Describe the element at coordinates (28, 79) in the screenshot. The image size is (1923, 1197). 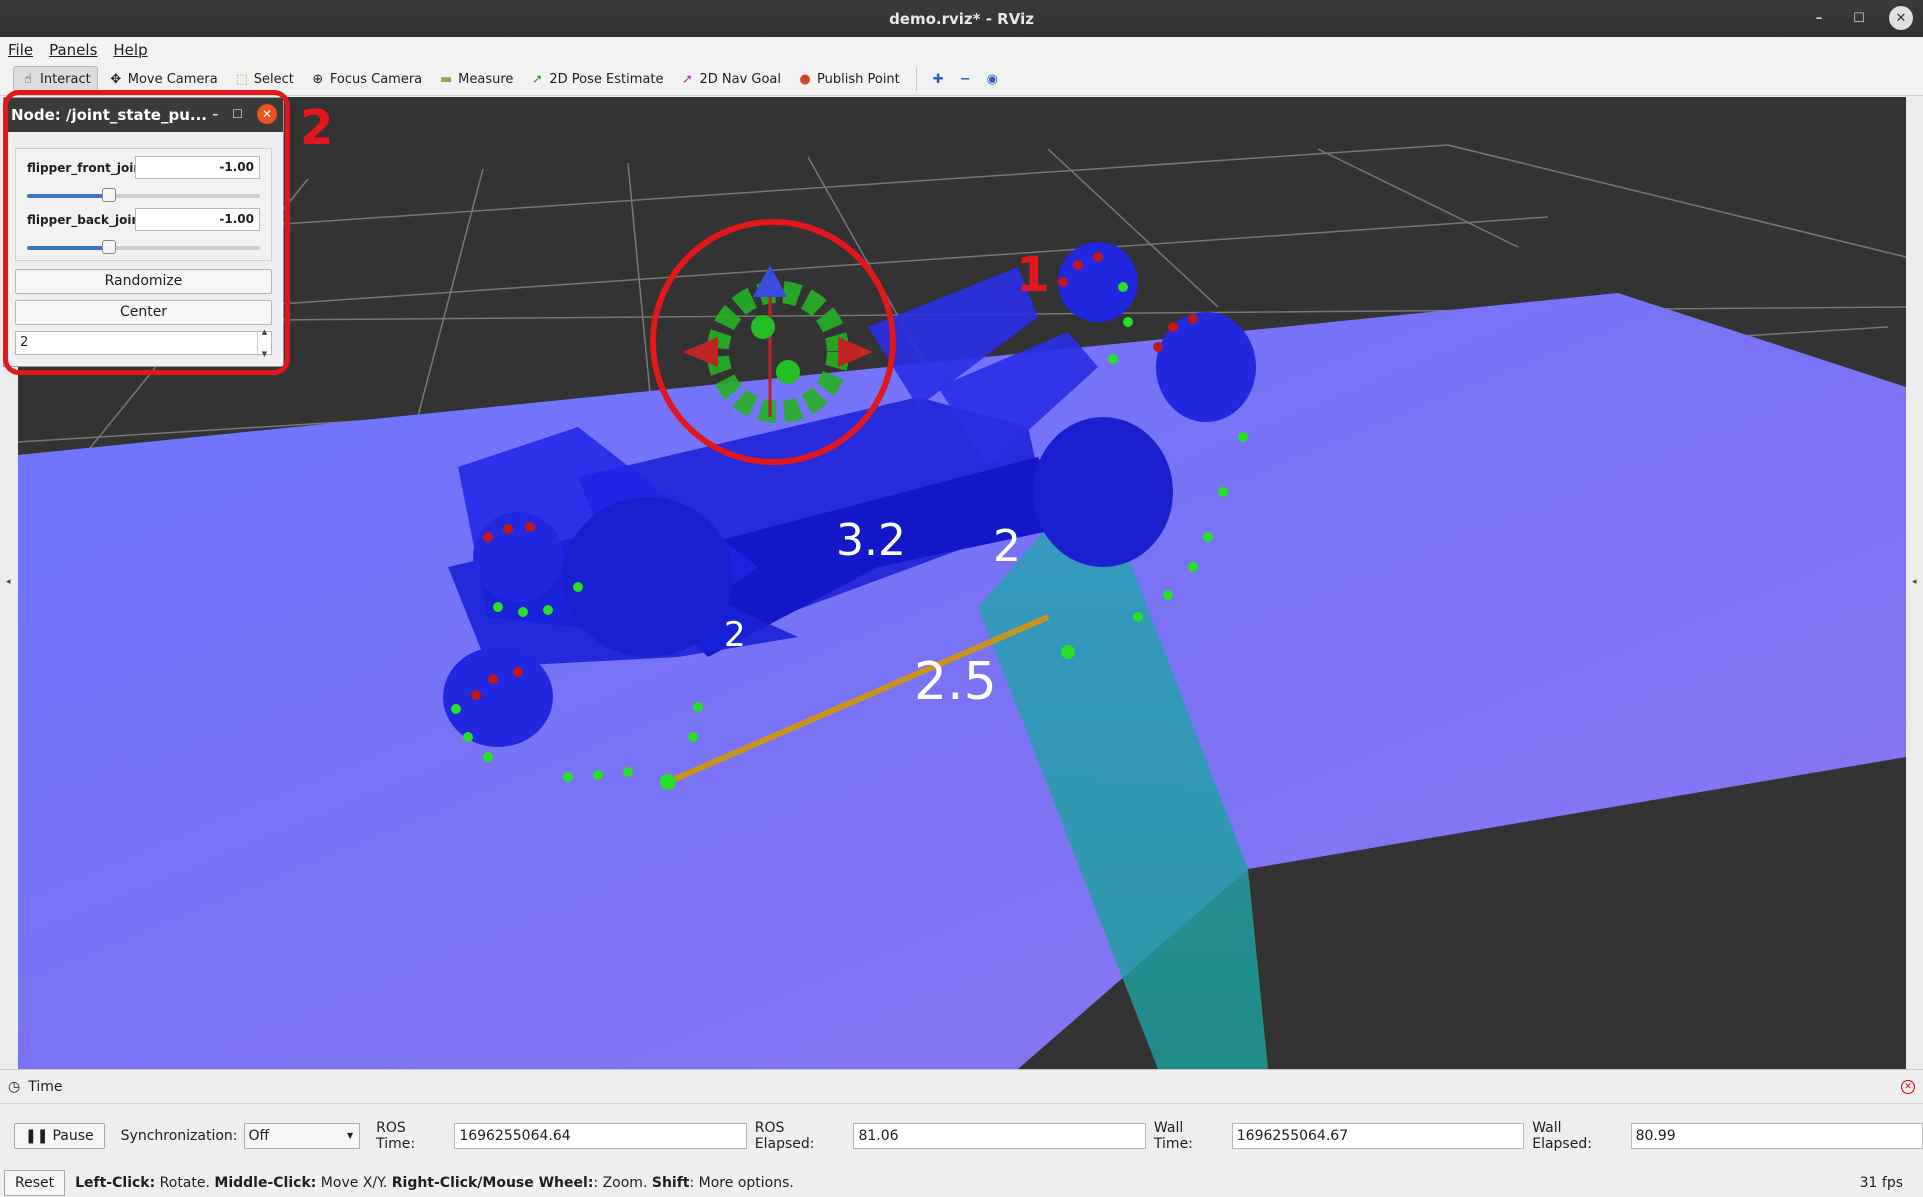
I see `hand-icon: ☝` at that location.